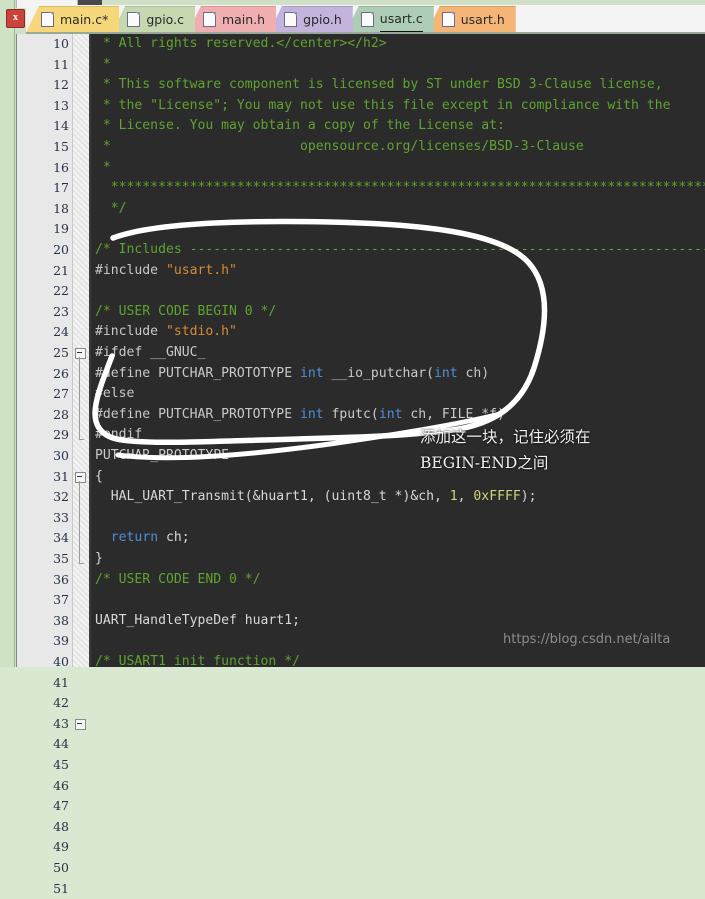  I want to click on code-token-kw: int, so click(311, 373).